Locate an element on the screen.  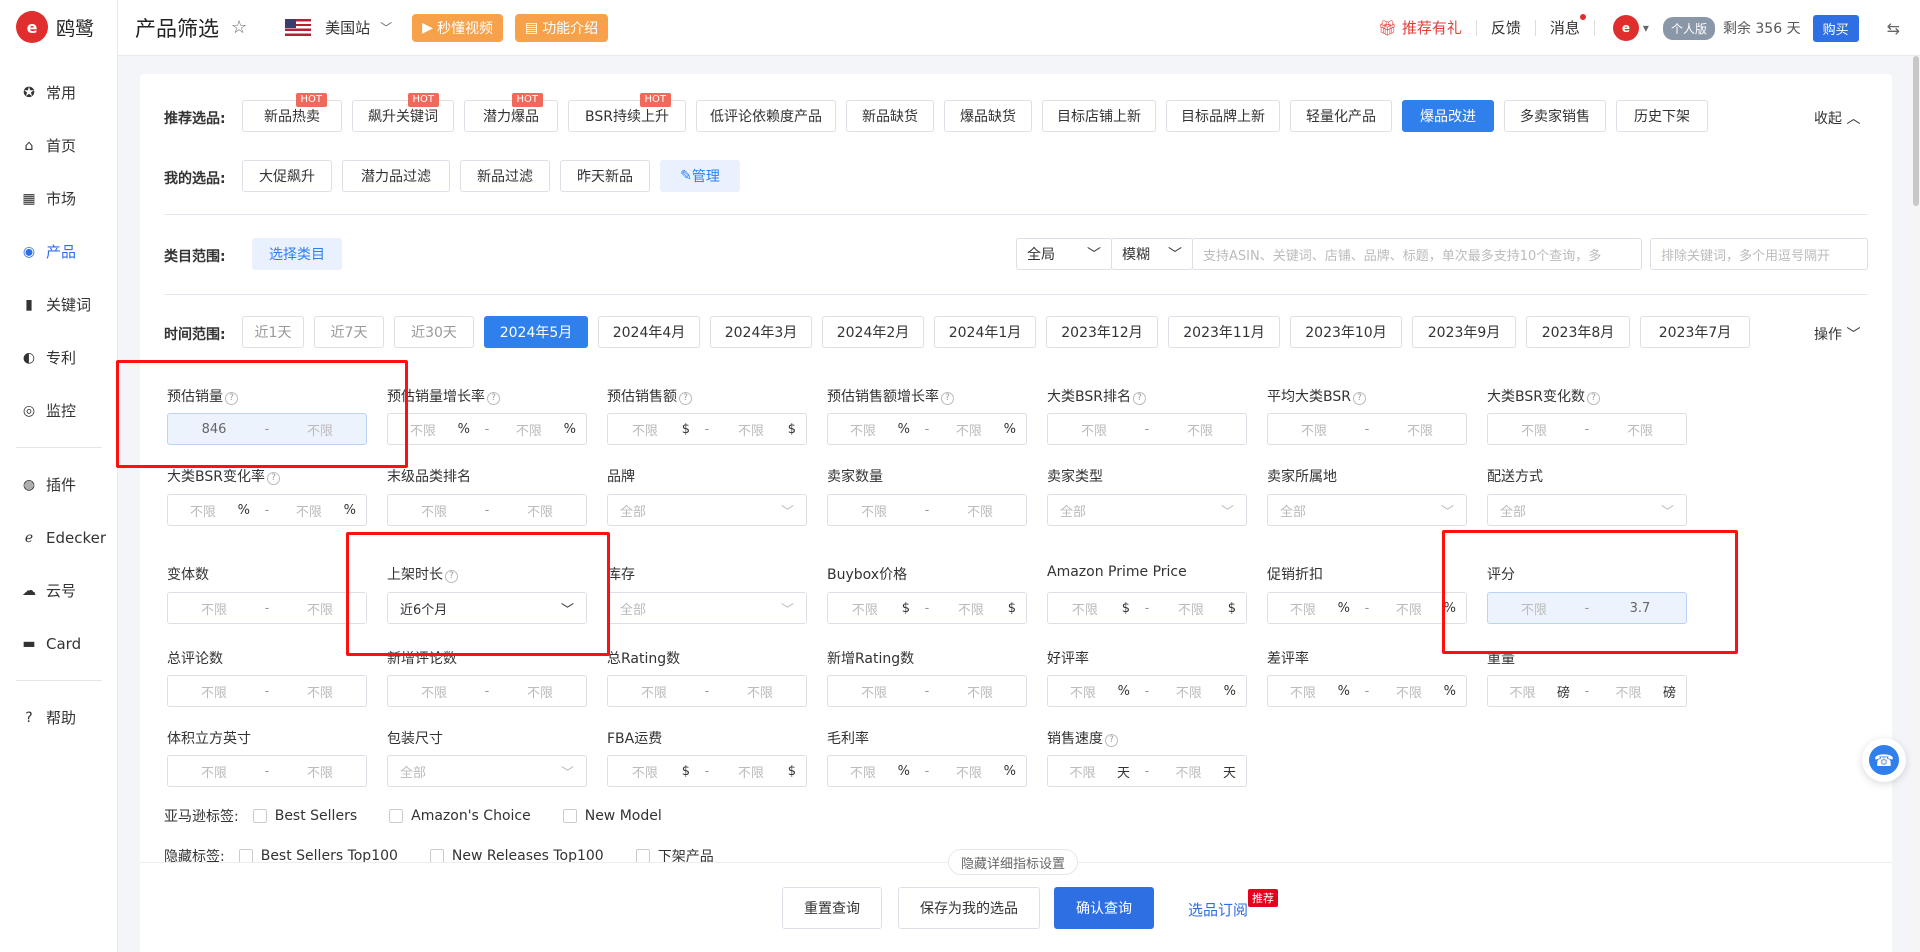
search-input: 支持ASIN、关键词、店铺、品牌、标题，单次最多支持10个查询，多 is located at coordinates (1417, 254).